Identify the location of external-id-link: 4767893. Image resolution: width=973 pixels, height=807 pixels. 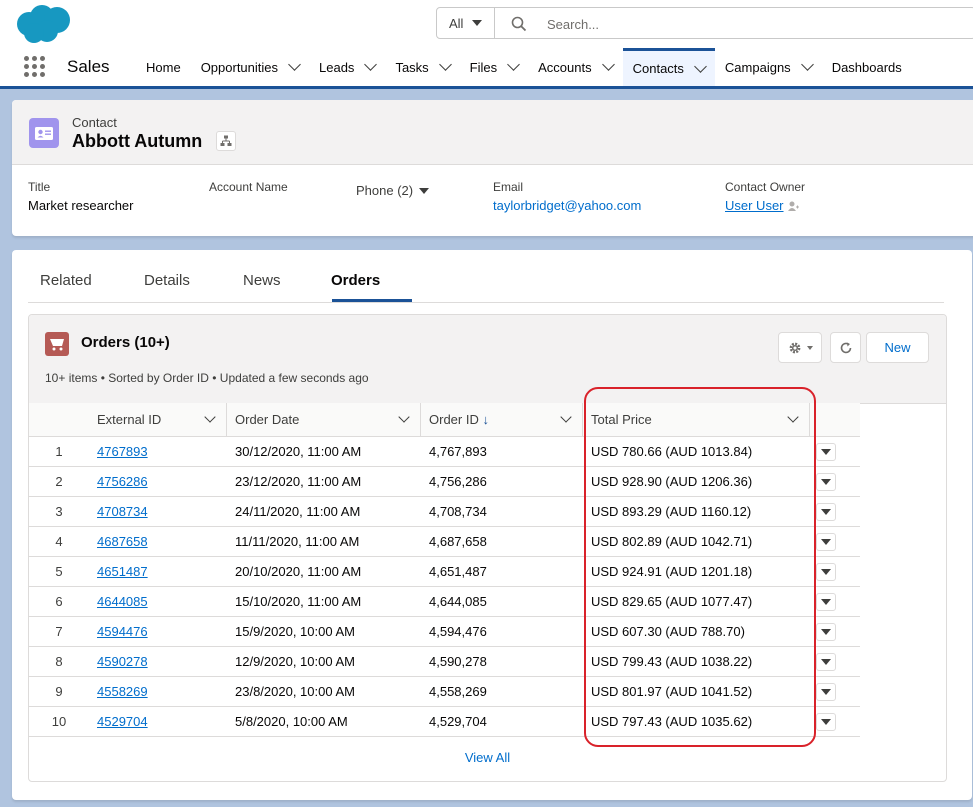
(158, 451).